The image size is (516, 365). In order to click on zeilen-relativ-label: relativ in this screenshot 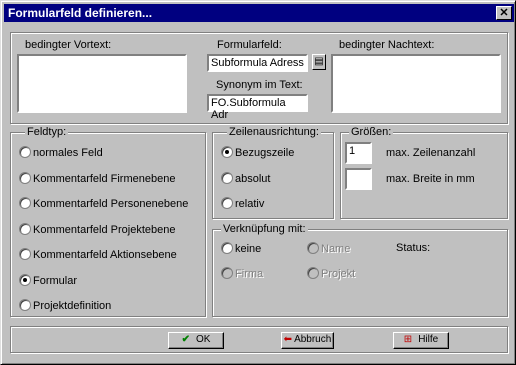, I will do `click(250, 204)`.